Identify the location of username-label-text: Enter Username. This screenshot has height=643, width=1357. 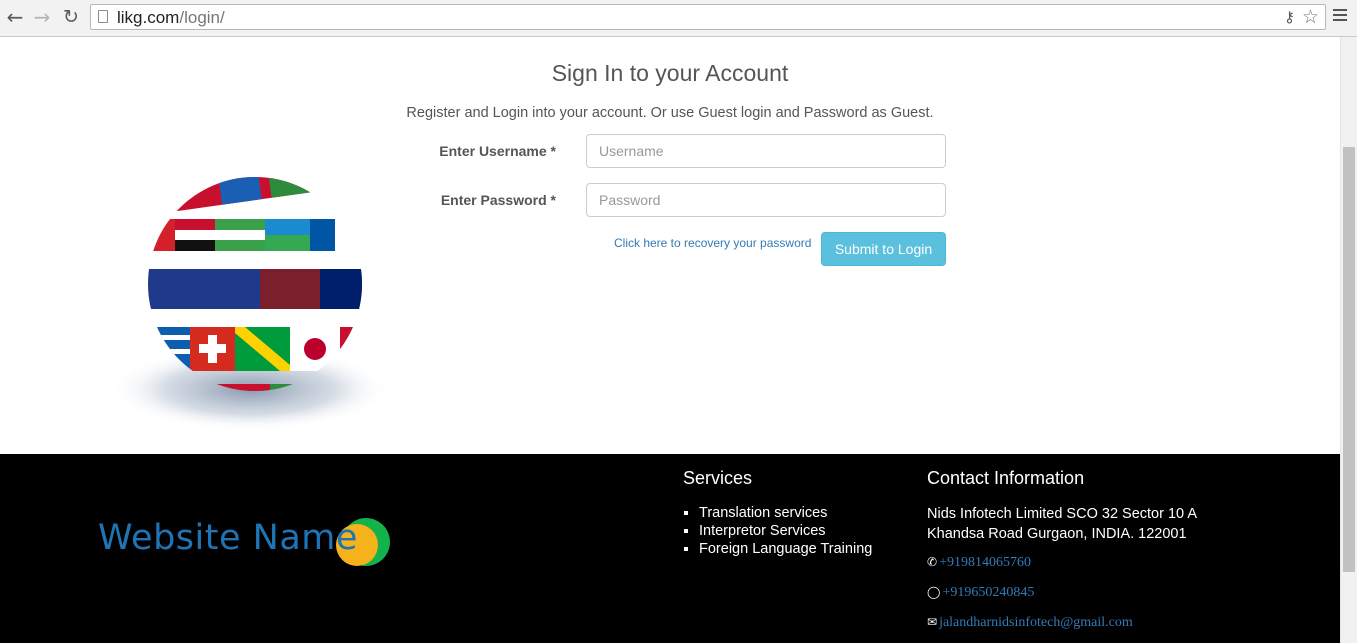
(493, 151).